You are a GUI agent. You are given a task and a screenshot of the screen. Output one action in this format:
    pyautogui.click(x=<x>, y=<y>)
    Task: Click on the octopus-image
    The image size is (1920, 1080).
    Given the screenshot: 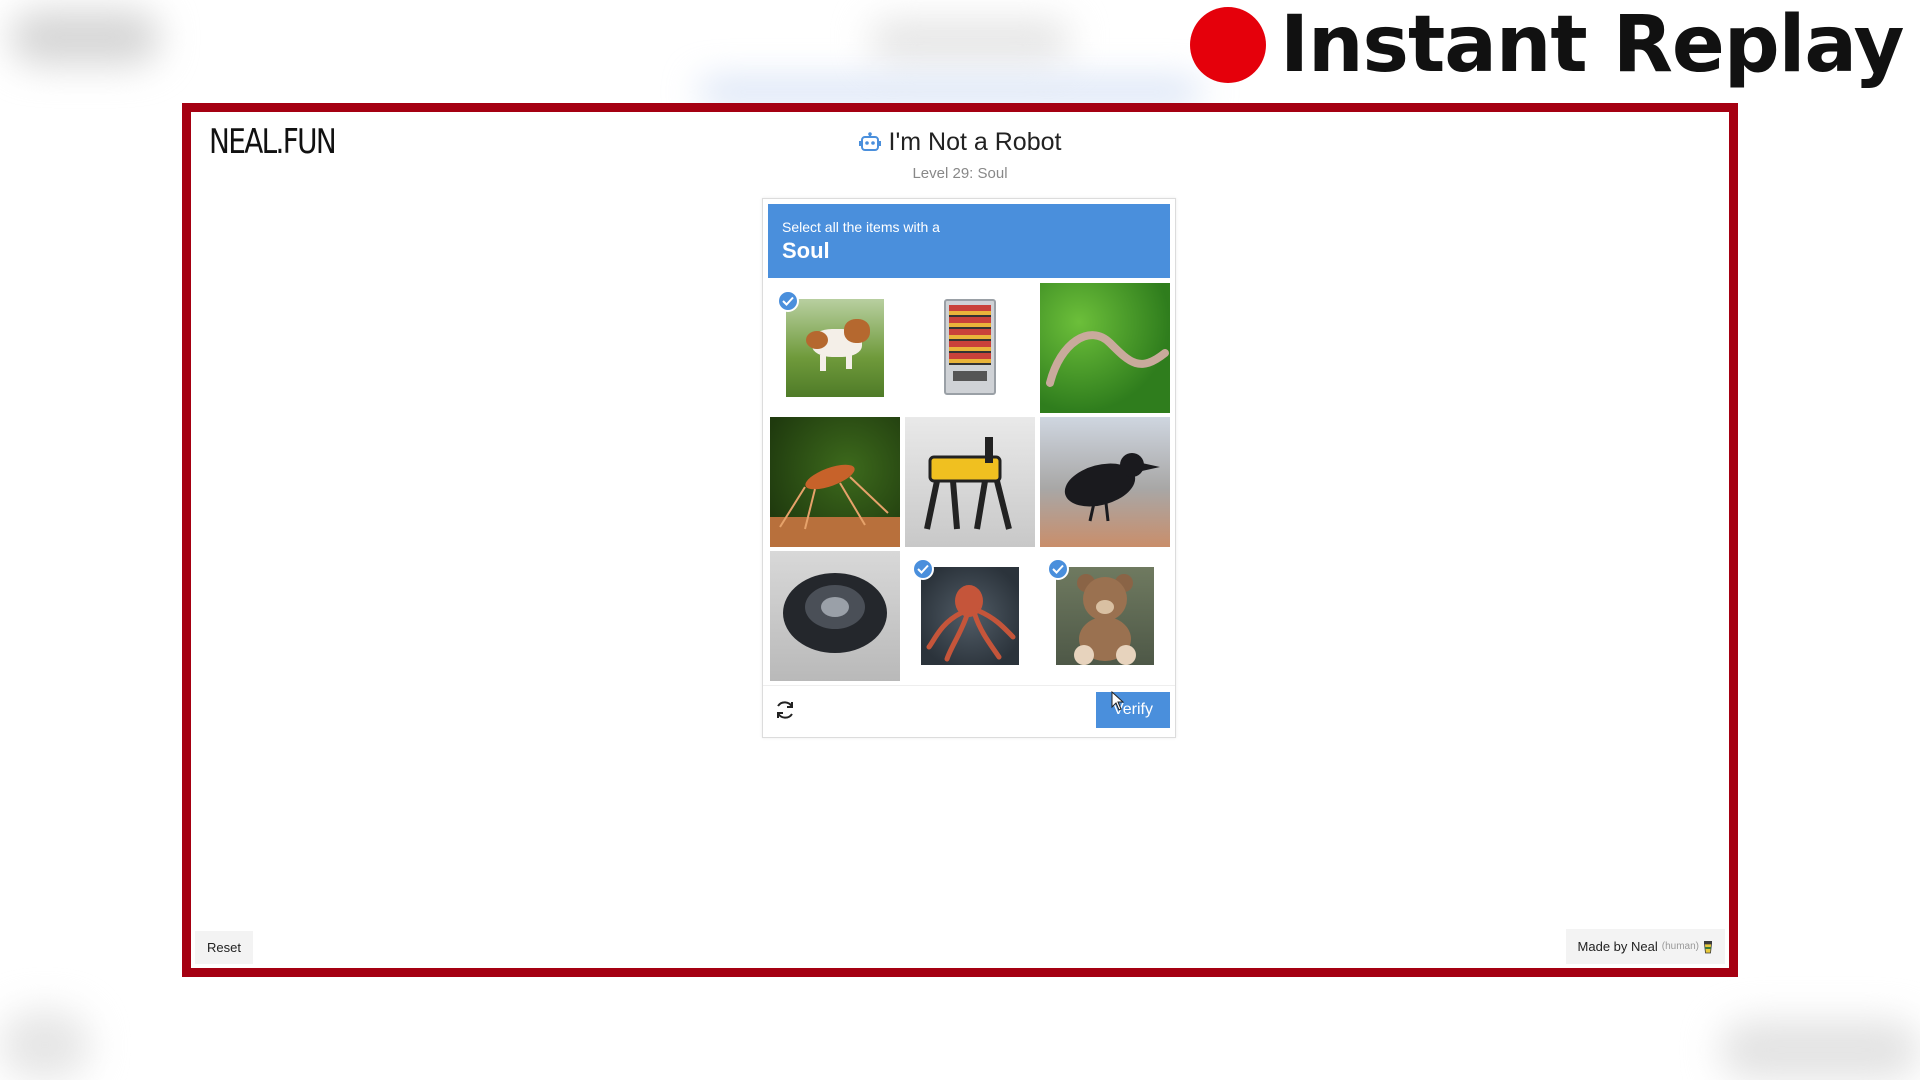 What is the action you would take?
    pyautogui.click(x=970, y=616)
    